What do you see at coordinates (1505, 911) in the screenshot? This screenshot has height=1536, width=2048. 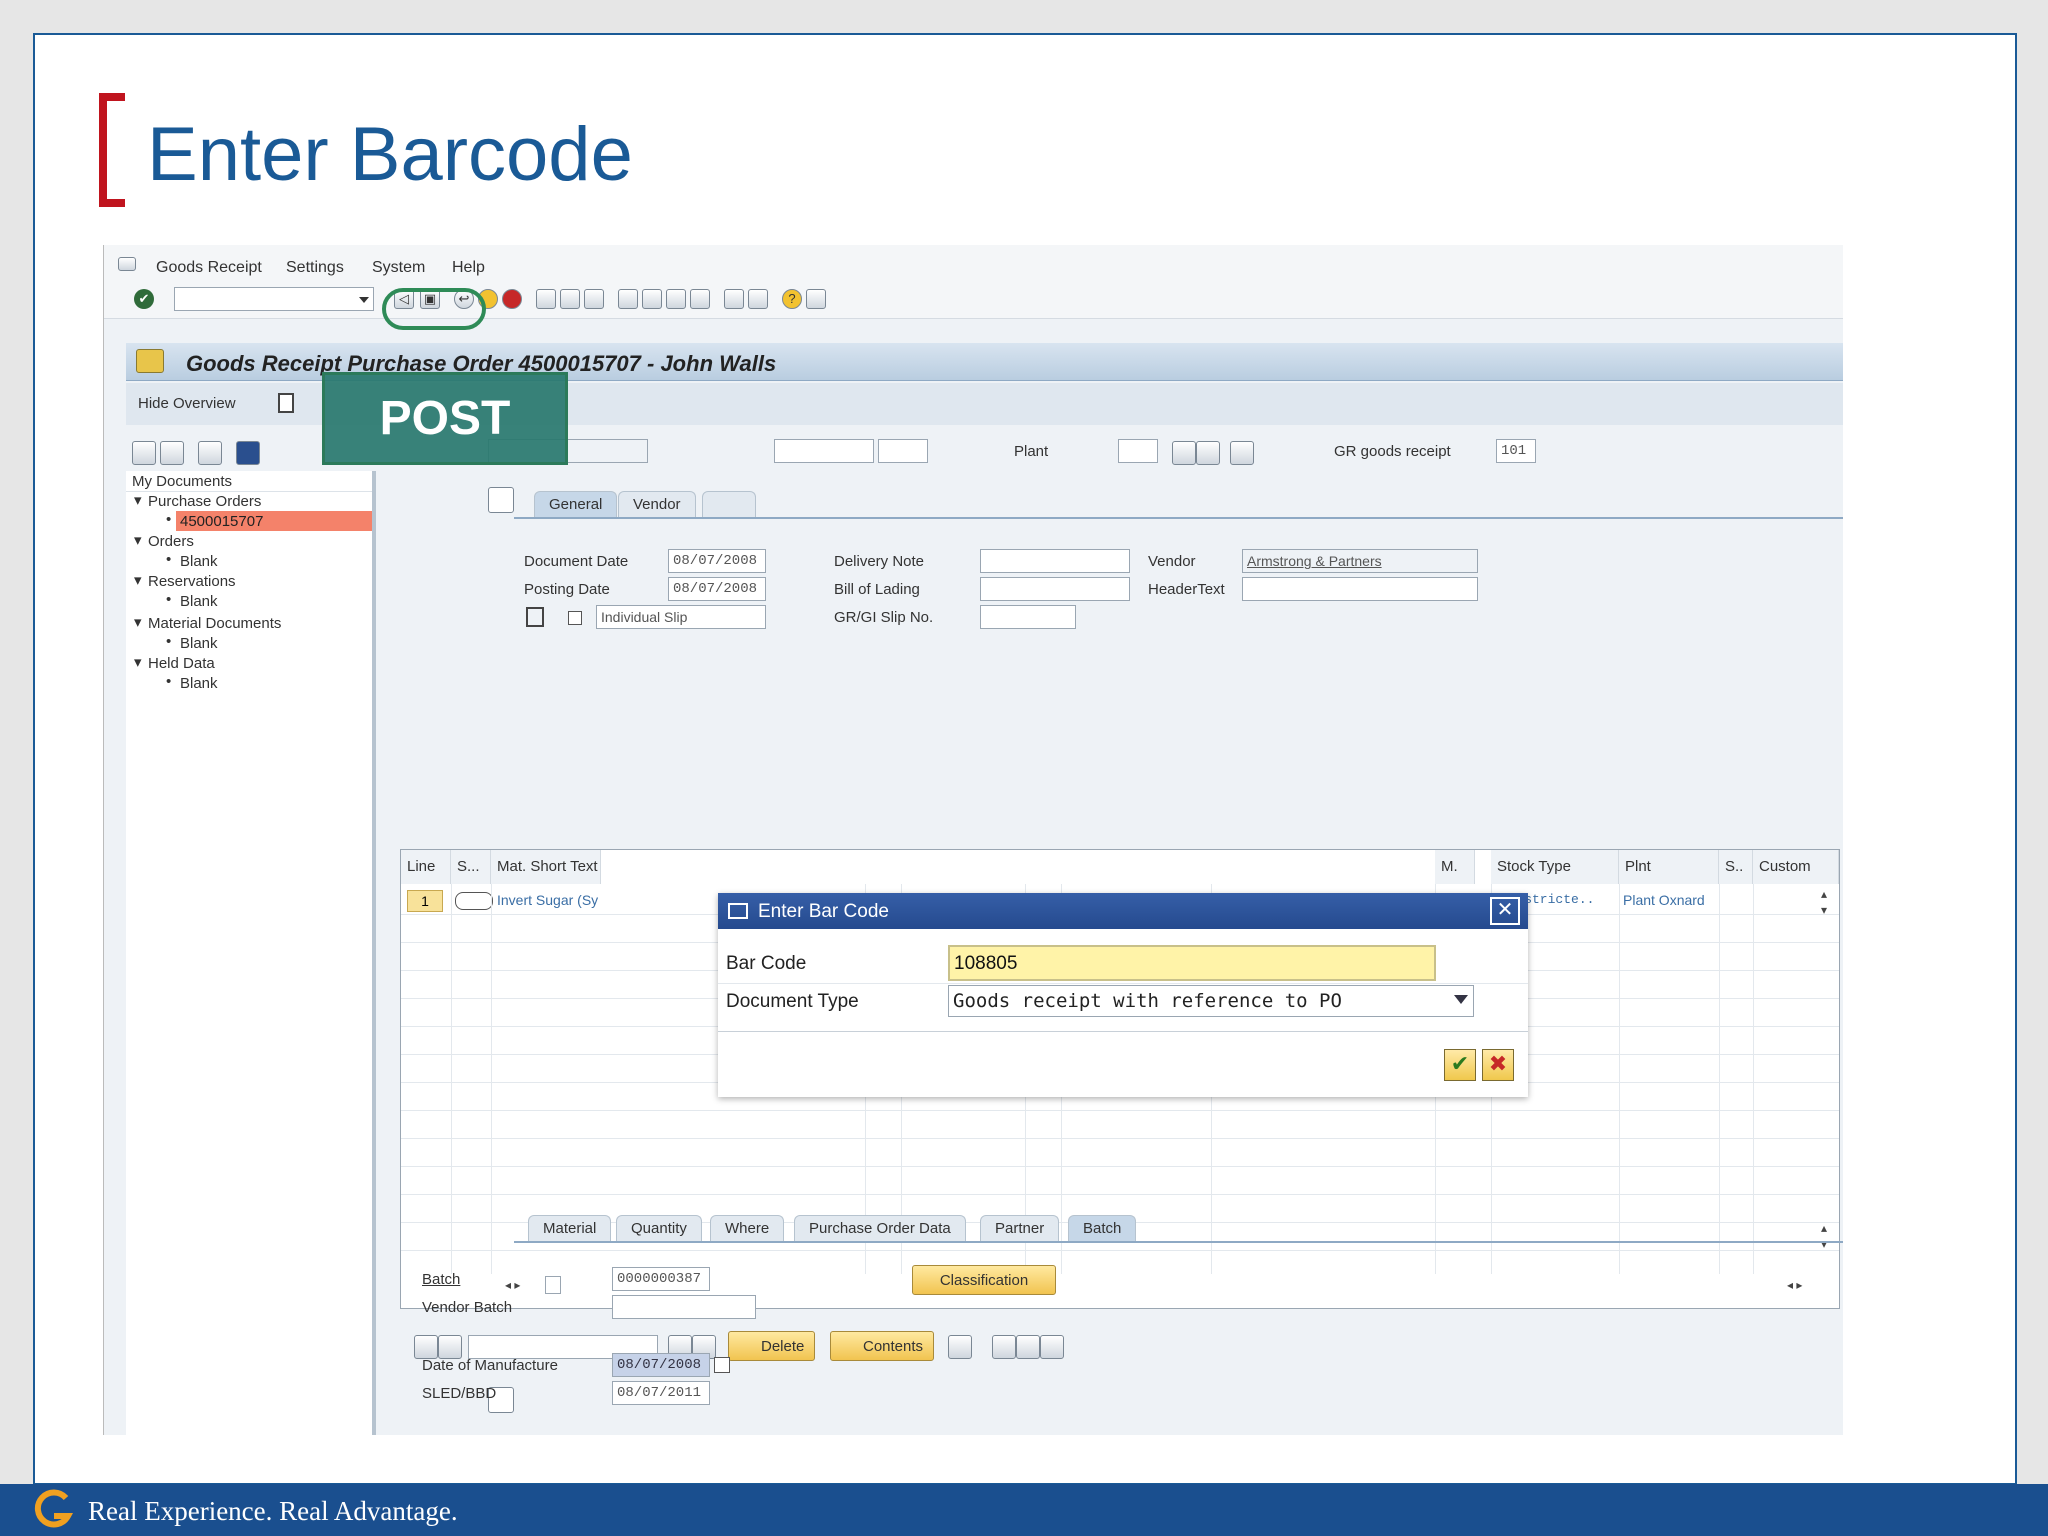 I see `dialog-close-icon: ✕` at bounding box center [1505, 911].